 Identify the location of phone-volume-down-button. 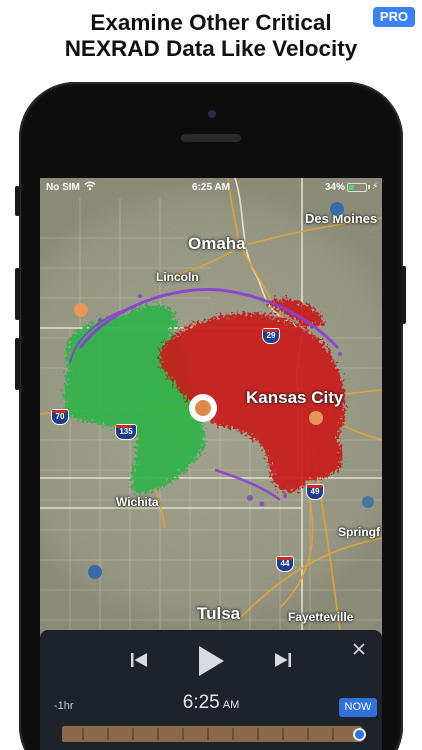
(17, 364).